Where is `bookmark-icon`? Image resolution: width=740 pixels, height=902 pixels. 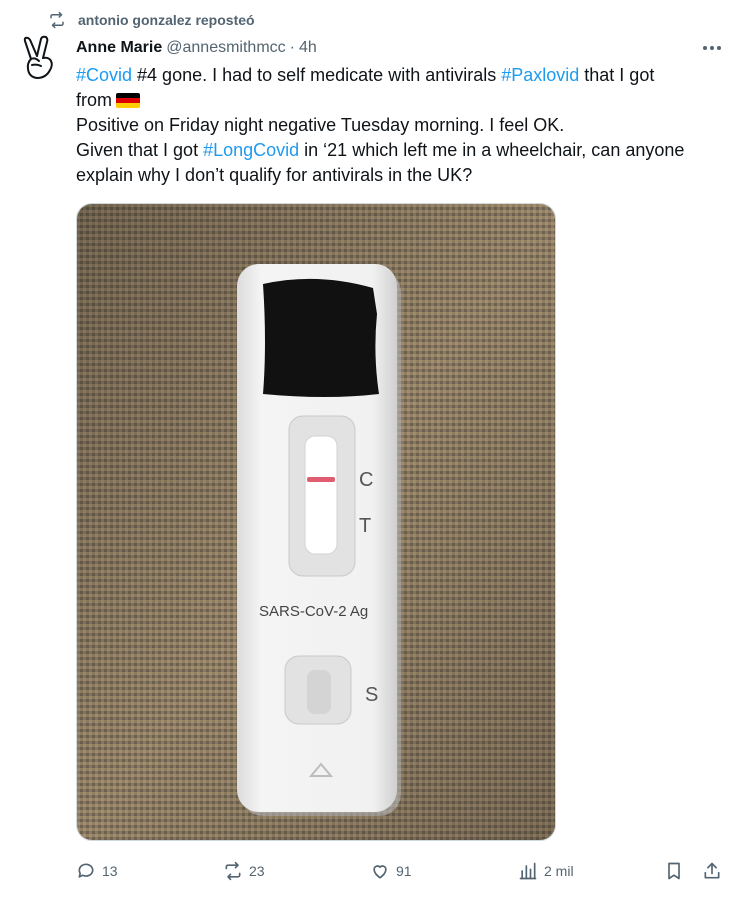 bookmark-icon is located at coordinates (674, 871).